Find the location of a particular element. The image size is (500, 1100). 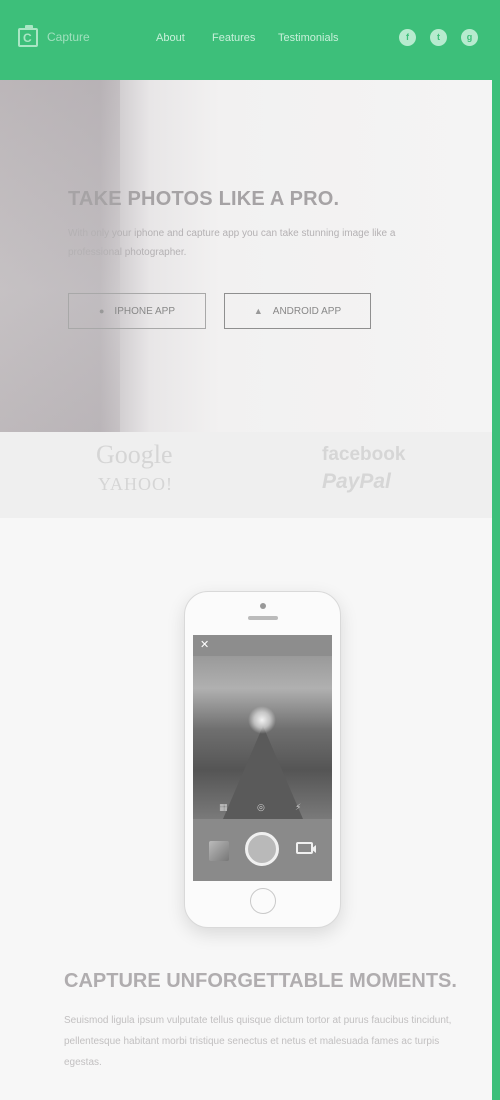

scrollbar is located at coordinates (496, 550).